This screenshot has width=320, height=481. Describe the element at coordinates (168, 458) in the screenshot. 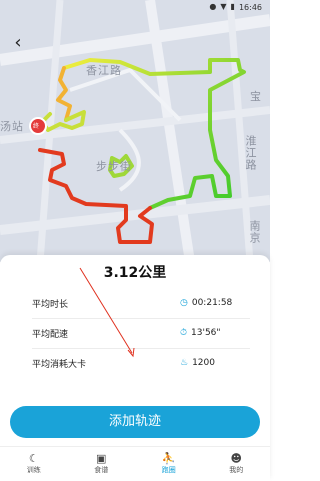

I see `runner-icon: ⛹` at that location.